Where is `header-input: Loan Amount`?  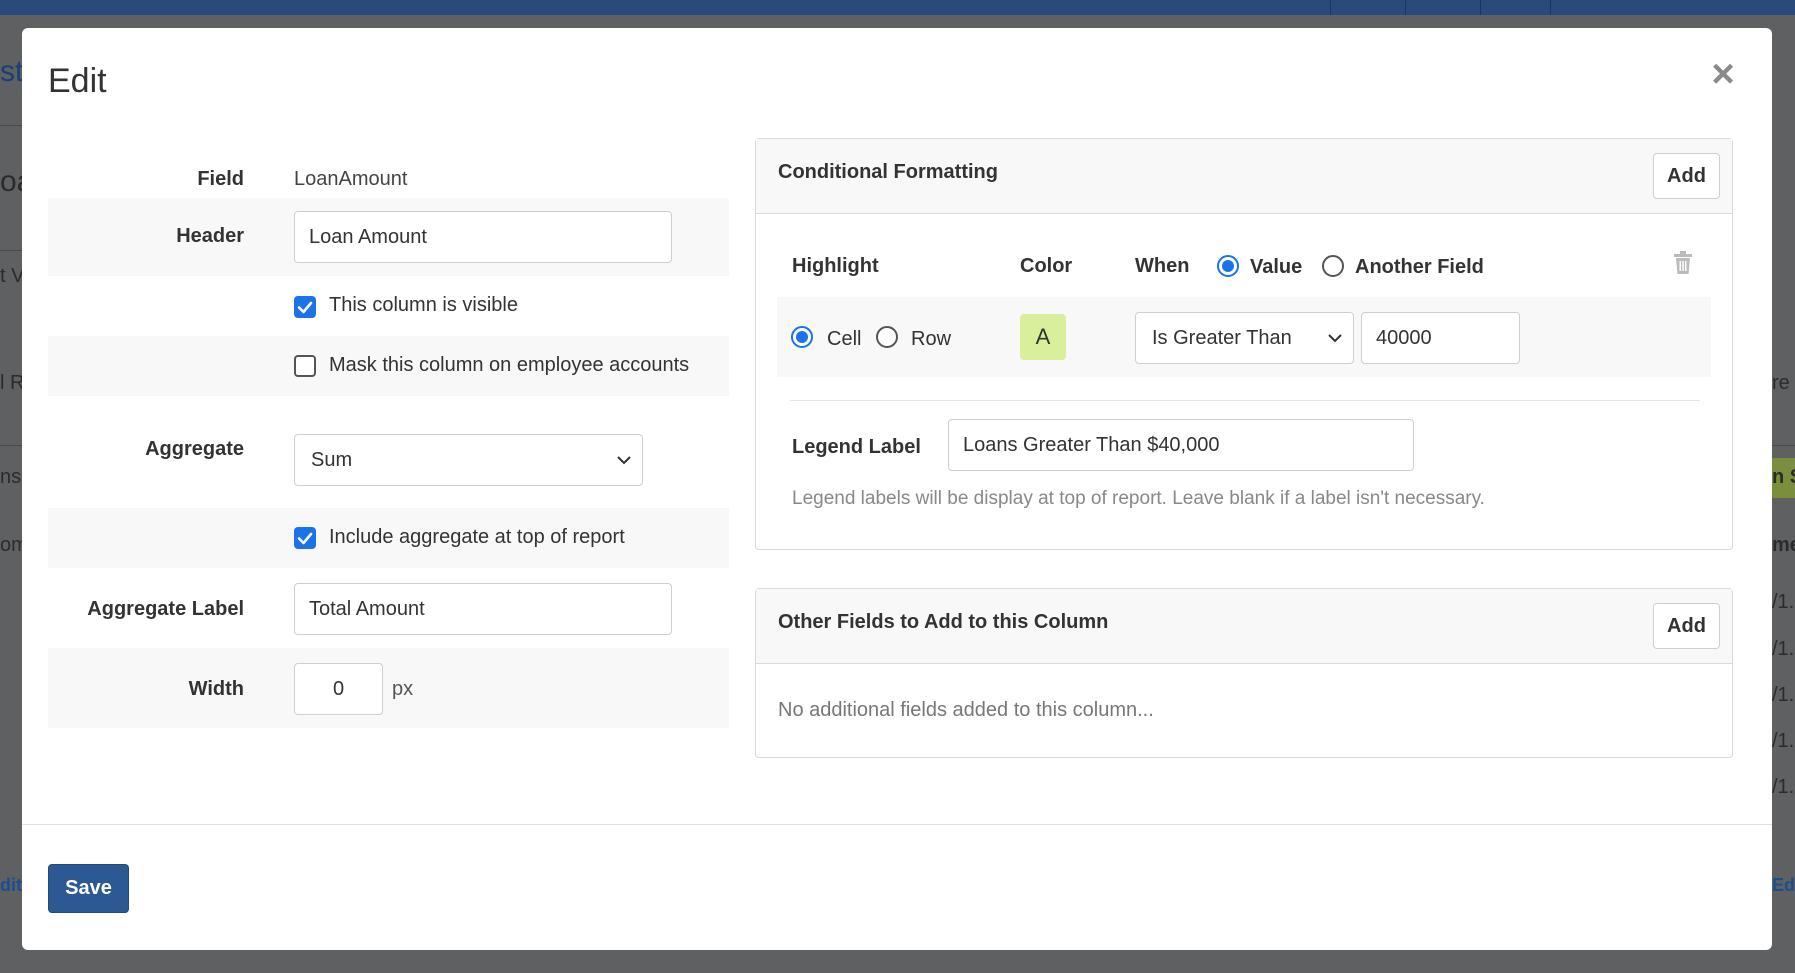
header-input: Loan Amount is located at coordinates (483, 237).